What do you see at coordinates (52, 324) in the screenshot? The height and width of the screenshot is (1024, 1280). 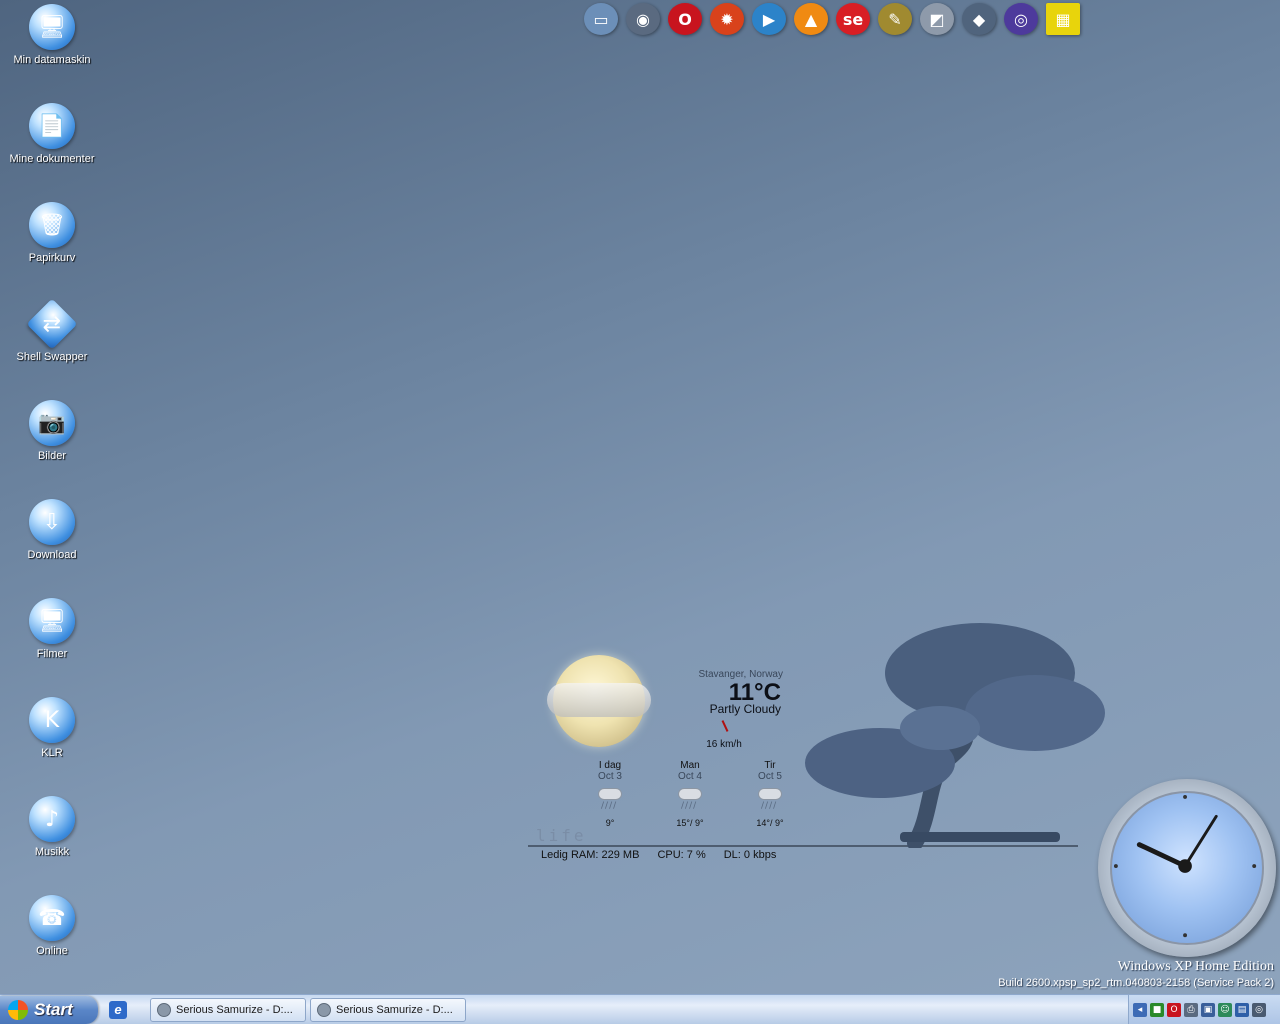 I see `shell-swapper-icon: ⇄` at bounding box center [52, 324].